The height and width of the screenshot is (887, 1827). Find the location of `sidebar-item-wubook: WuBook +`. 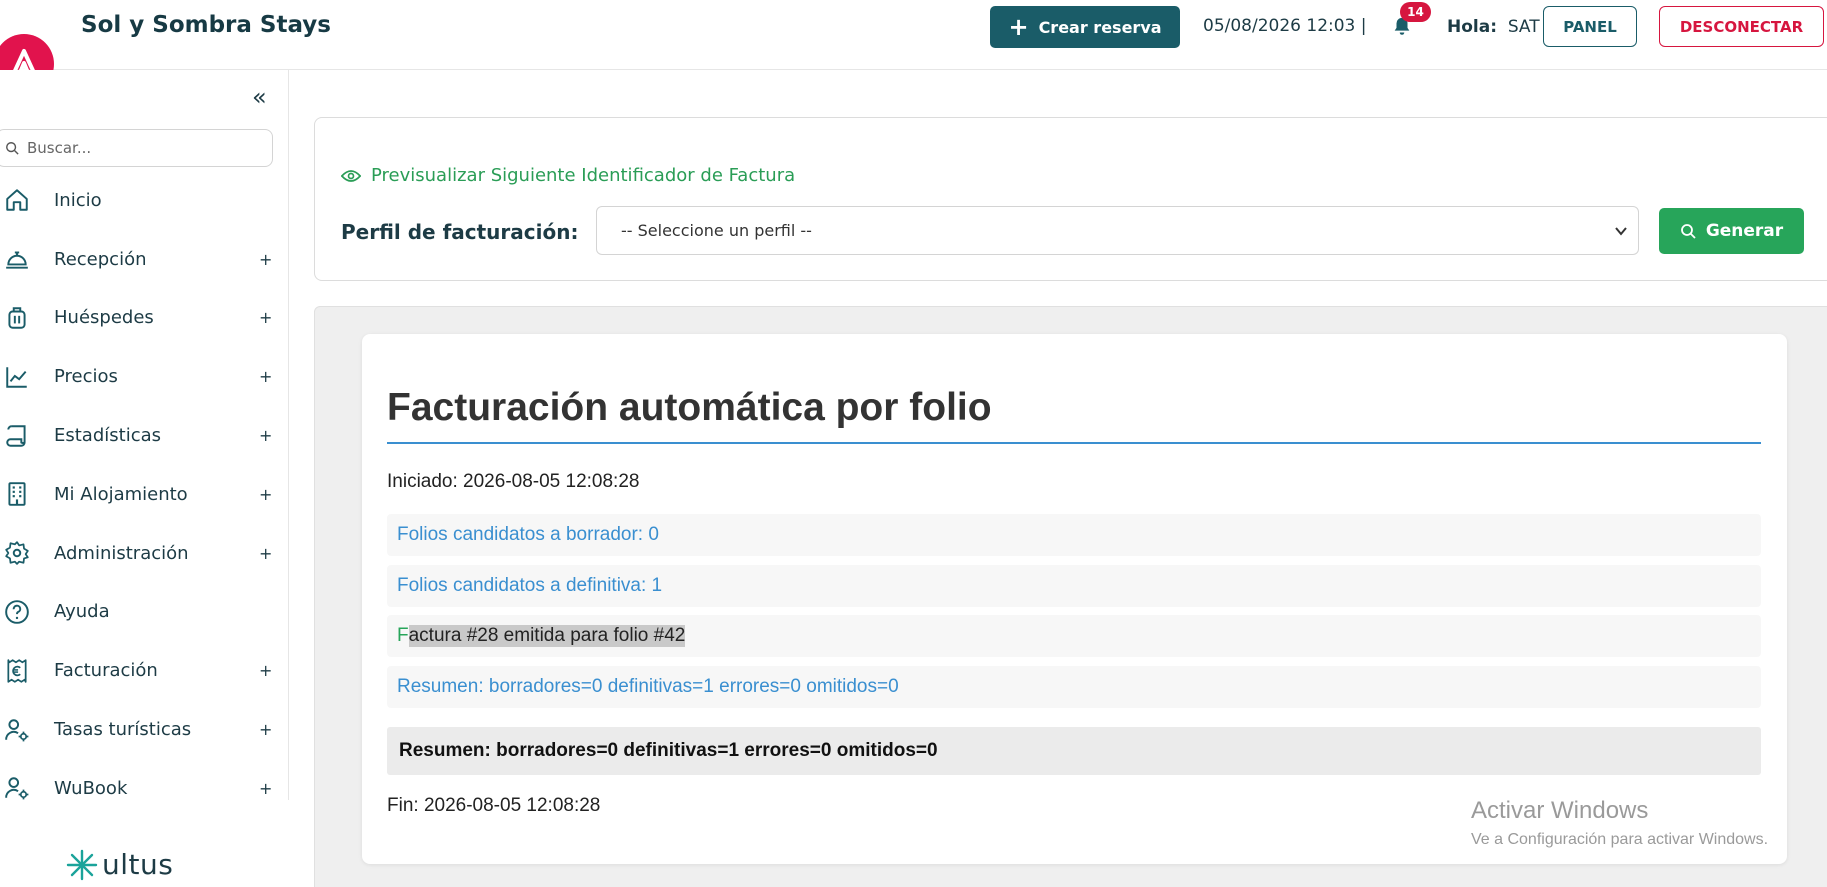

sidebar-item-wubook: WuBook + is located at coordinates (144, 788).